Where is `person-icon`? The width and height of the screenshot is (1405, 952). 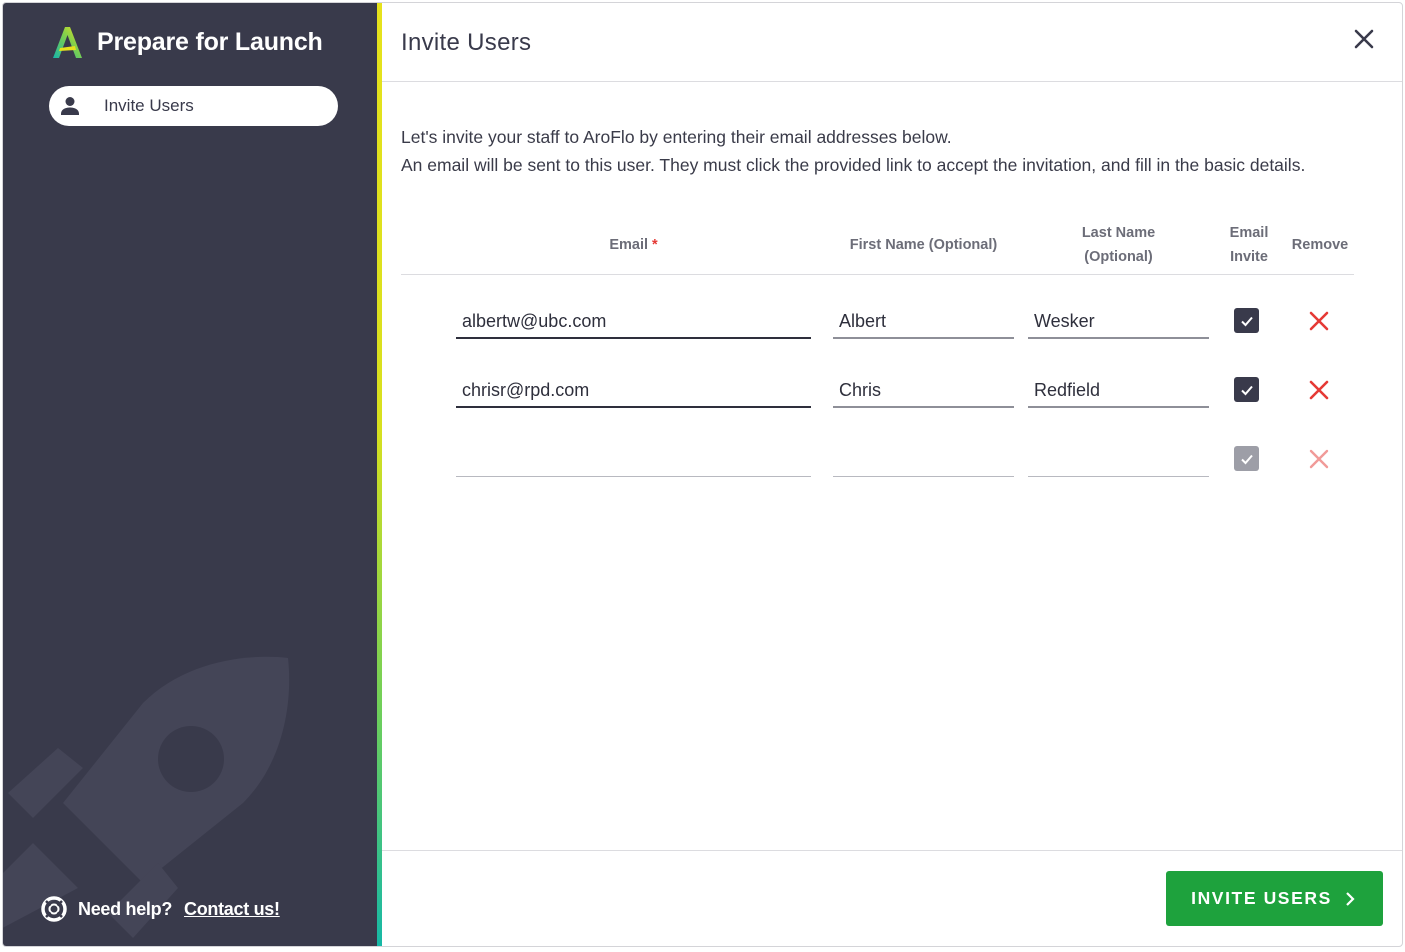
person-icon is located at coordinates (70, 106).